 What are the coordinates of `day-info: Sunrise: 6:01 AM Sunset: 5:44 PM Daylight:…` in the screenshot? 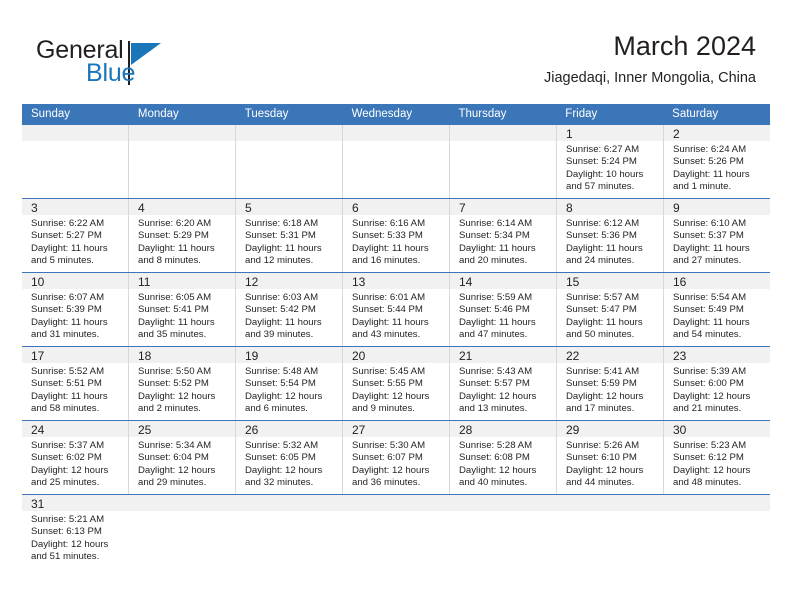 It's located at (396, 315).